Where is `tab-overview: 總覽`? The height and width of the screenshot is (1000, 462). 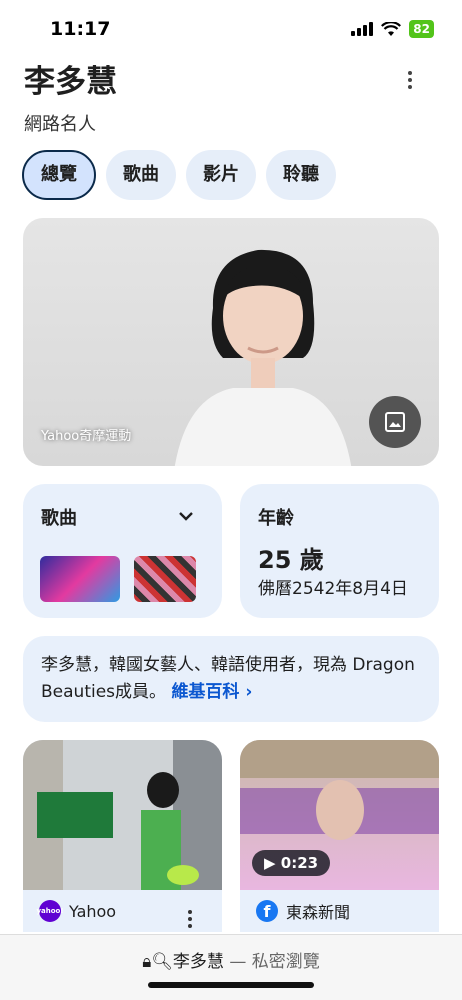 tab-overview: 總覽 is located at coordinates (59, 175).